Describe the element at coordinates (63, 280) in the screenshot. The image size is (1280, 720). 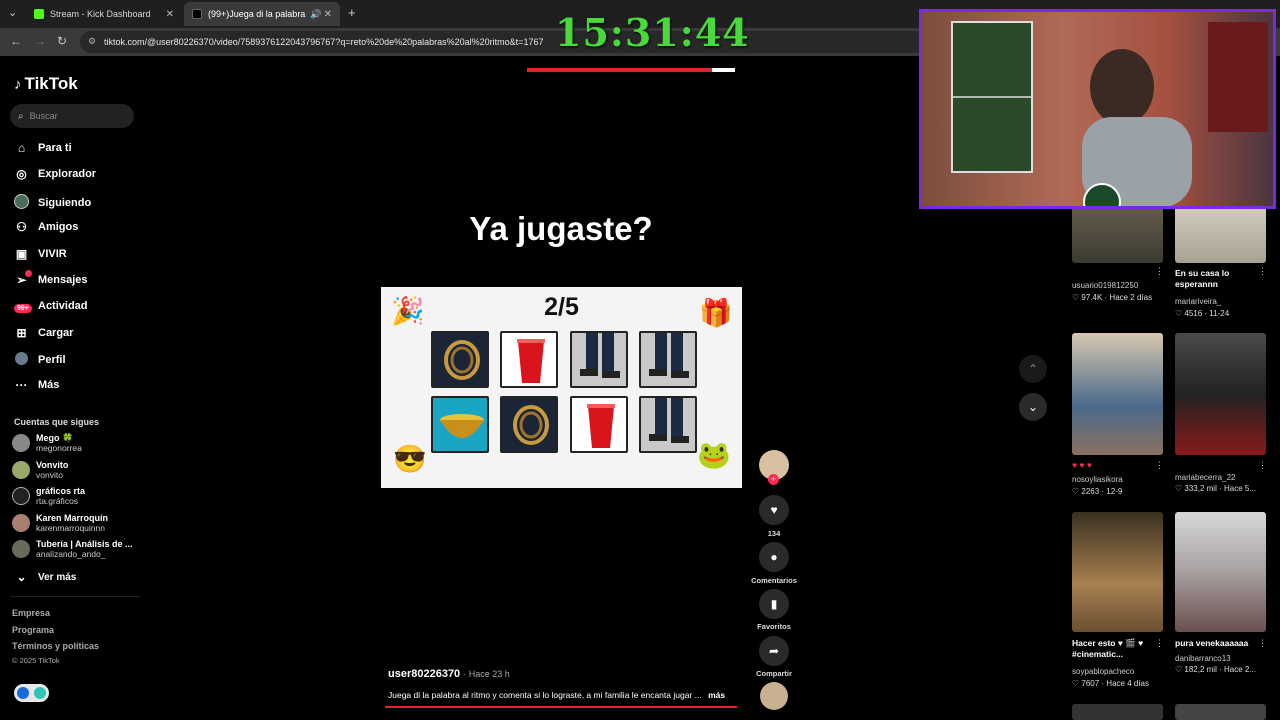
I see `nav-label: Mensajes` at that location.